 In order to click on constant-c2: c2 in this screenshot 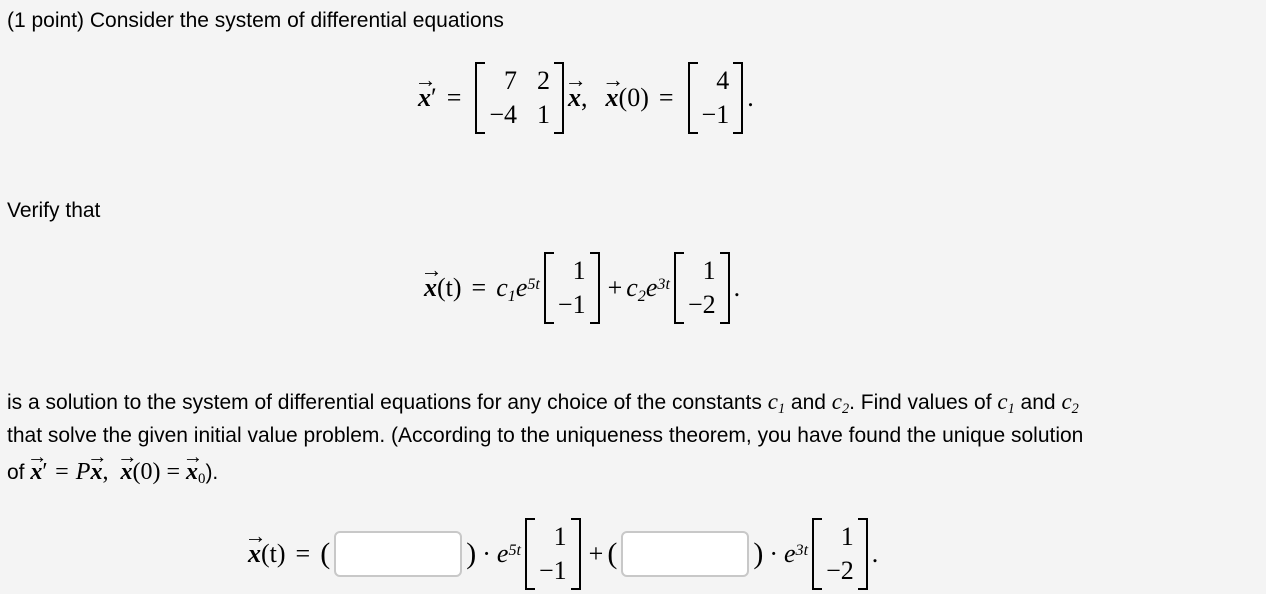, I will do `click(636, 289)`.